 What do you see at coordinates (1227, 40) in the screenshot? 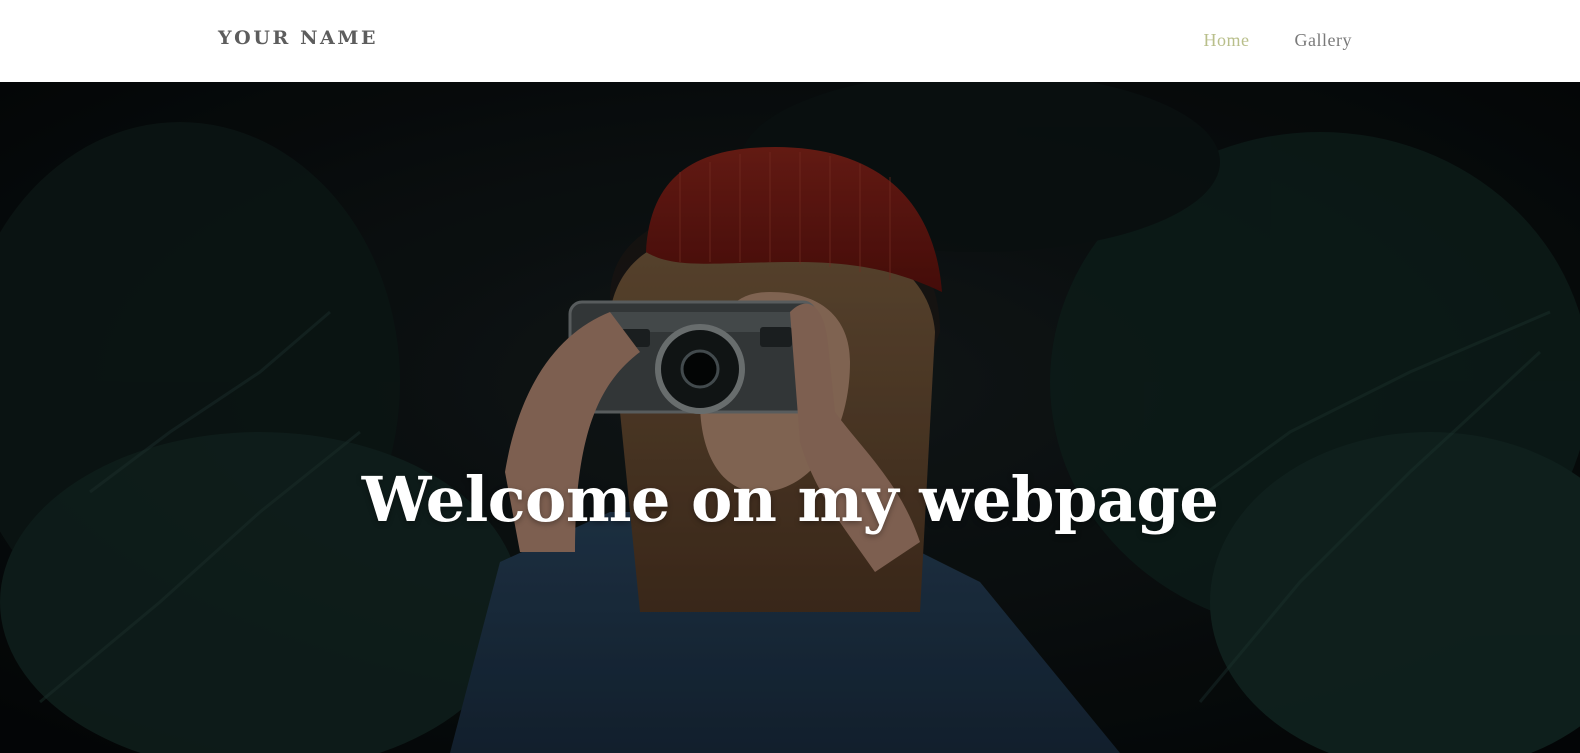
I see `nav-home-link: Home` at bounding box center [1227, 40].